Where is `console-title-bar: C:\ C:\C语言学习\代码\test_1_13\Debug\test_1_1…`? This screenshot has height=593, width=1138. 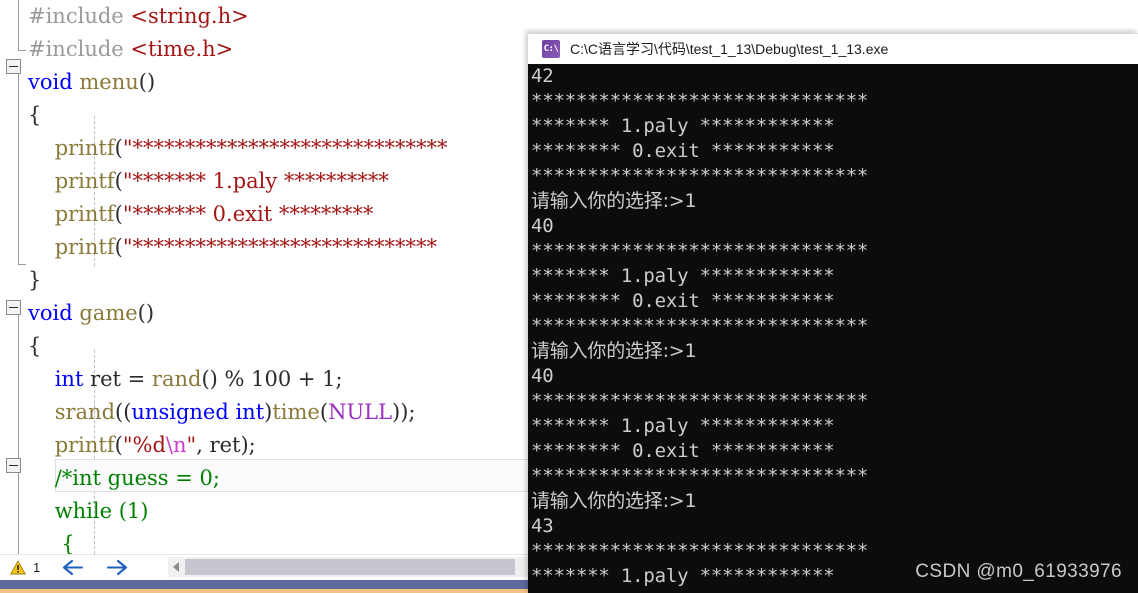 console-title-bar: C:\ C:\C语言学习\代码\test_1_13\Debug\test_1_1… is located at coordinates (833, 48).